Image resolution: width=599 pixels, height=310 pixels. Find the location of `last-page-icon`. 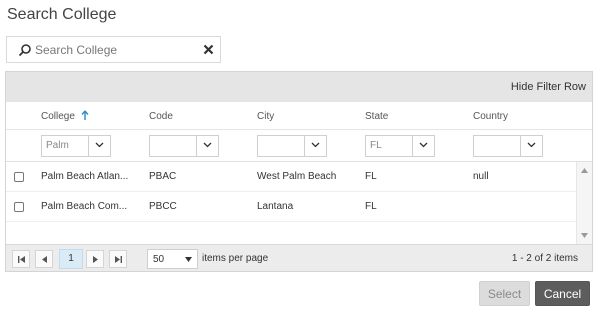

last-page-icon is located at coordinates (118, 259).